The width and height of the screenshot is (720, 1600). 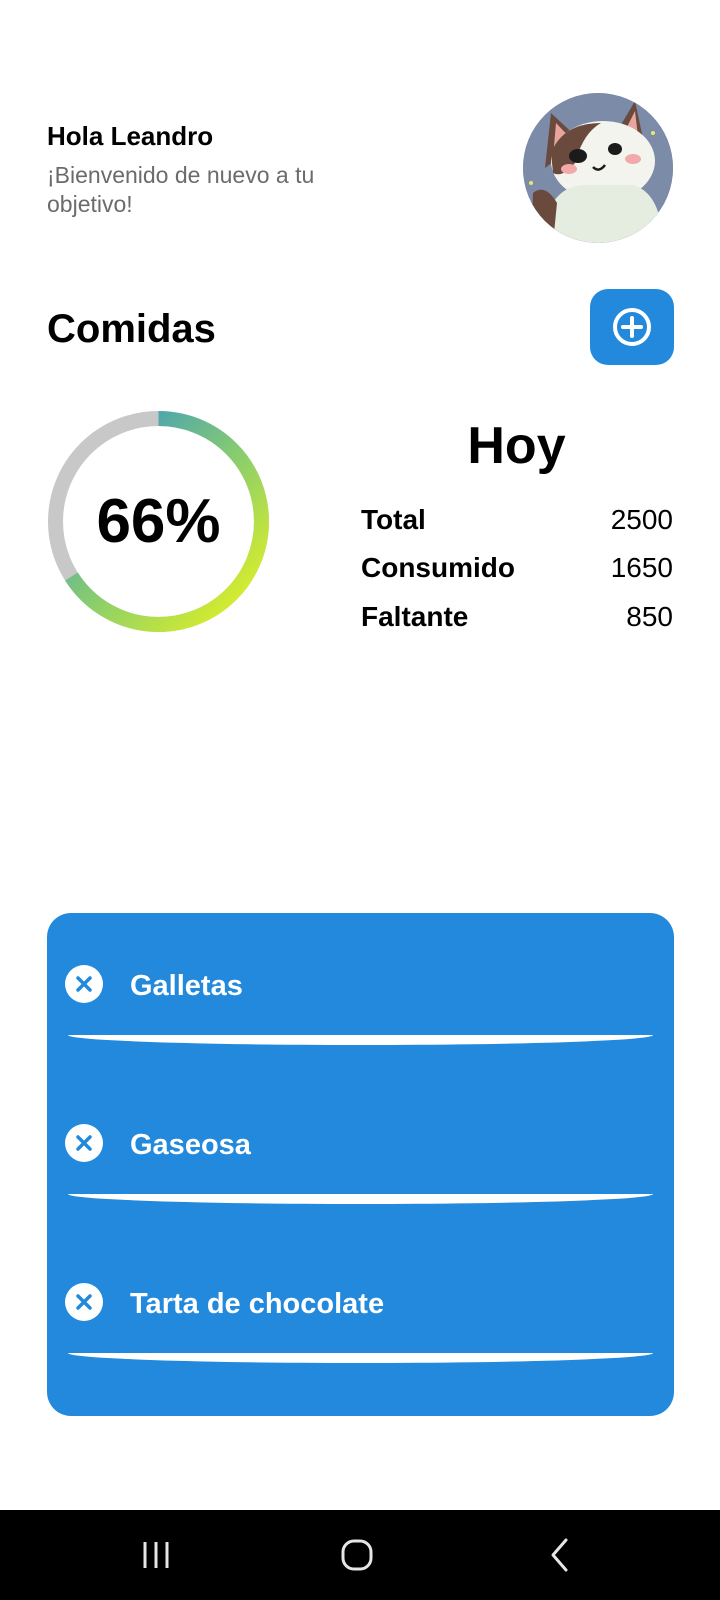 I want to click on plus-circle-icon, so click(x=632, y=327).